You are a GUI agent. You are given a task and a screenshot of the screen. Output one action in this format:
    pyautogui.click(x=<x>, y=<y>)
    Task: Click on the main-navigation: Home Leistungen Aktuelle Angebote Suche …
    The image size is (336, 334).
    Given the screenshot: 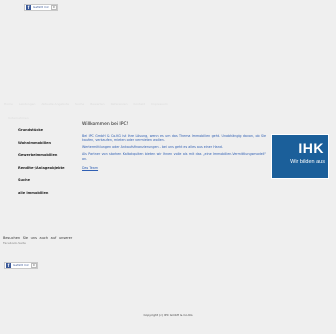 What is the action you would take?
    pyautogui.click(x=168, y=104)
    